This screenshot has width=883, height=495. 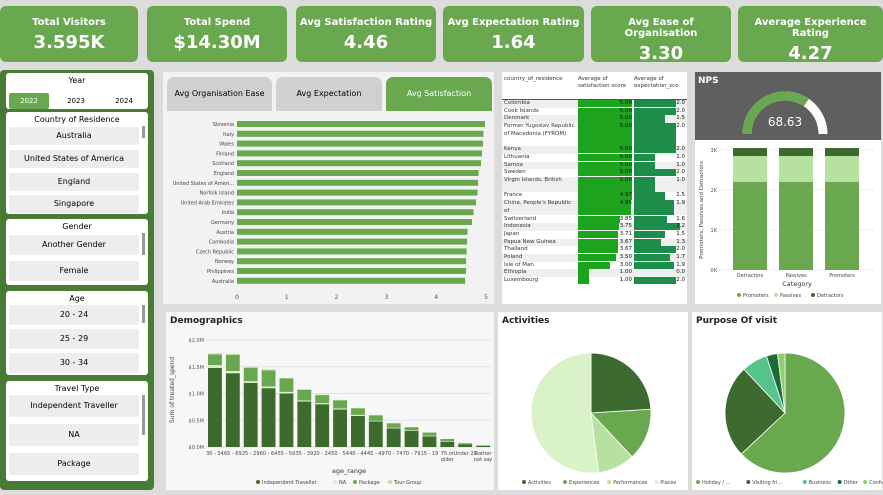 What do you see at coordinates (74, 245) in the screenshot?
I see `gender-option: Another Gender` at bounding box center [74, 245].